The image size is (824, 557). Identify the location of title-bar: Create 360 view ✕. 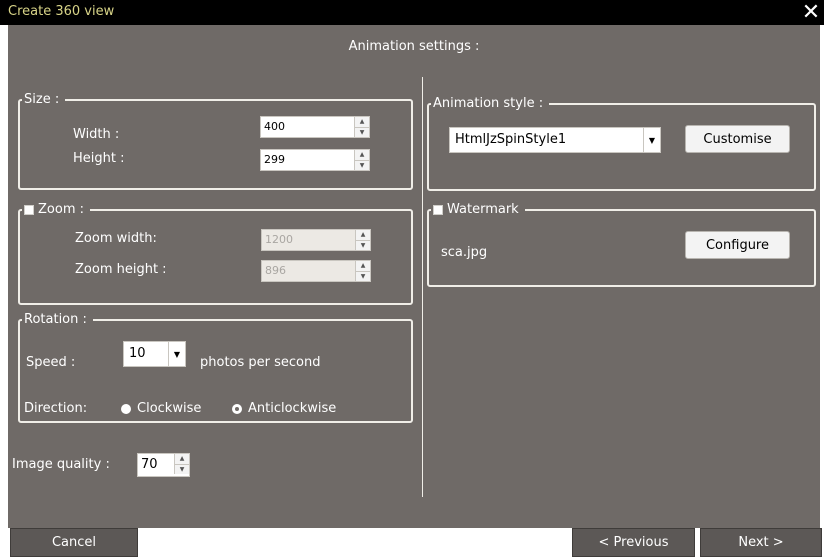
(412, 12).